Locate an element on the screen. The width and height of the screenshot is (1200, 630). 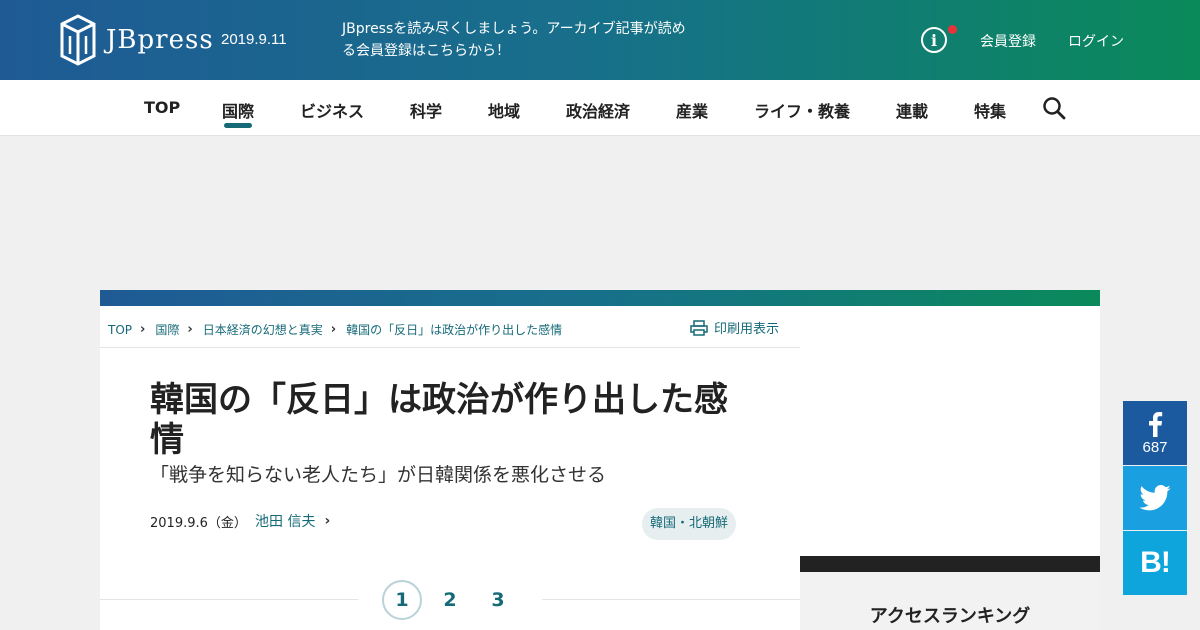
page-1-button: 1 is located at coordinates (402, 600).